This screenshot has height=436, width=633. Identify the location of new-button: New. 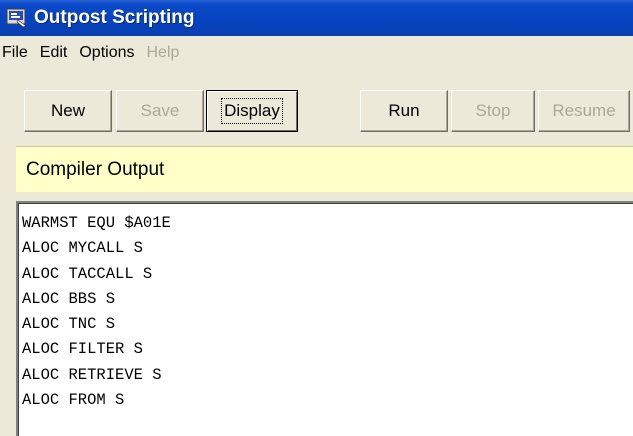
(68, 111).